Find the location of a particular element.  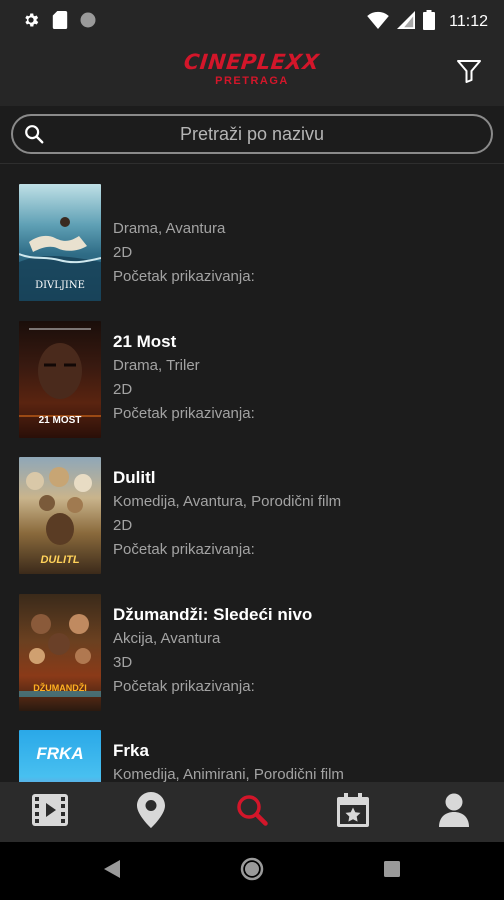

movie-title: Džumandži: Sledeći nivo is located at coordinates (213, 614).